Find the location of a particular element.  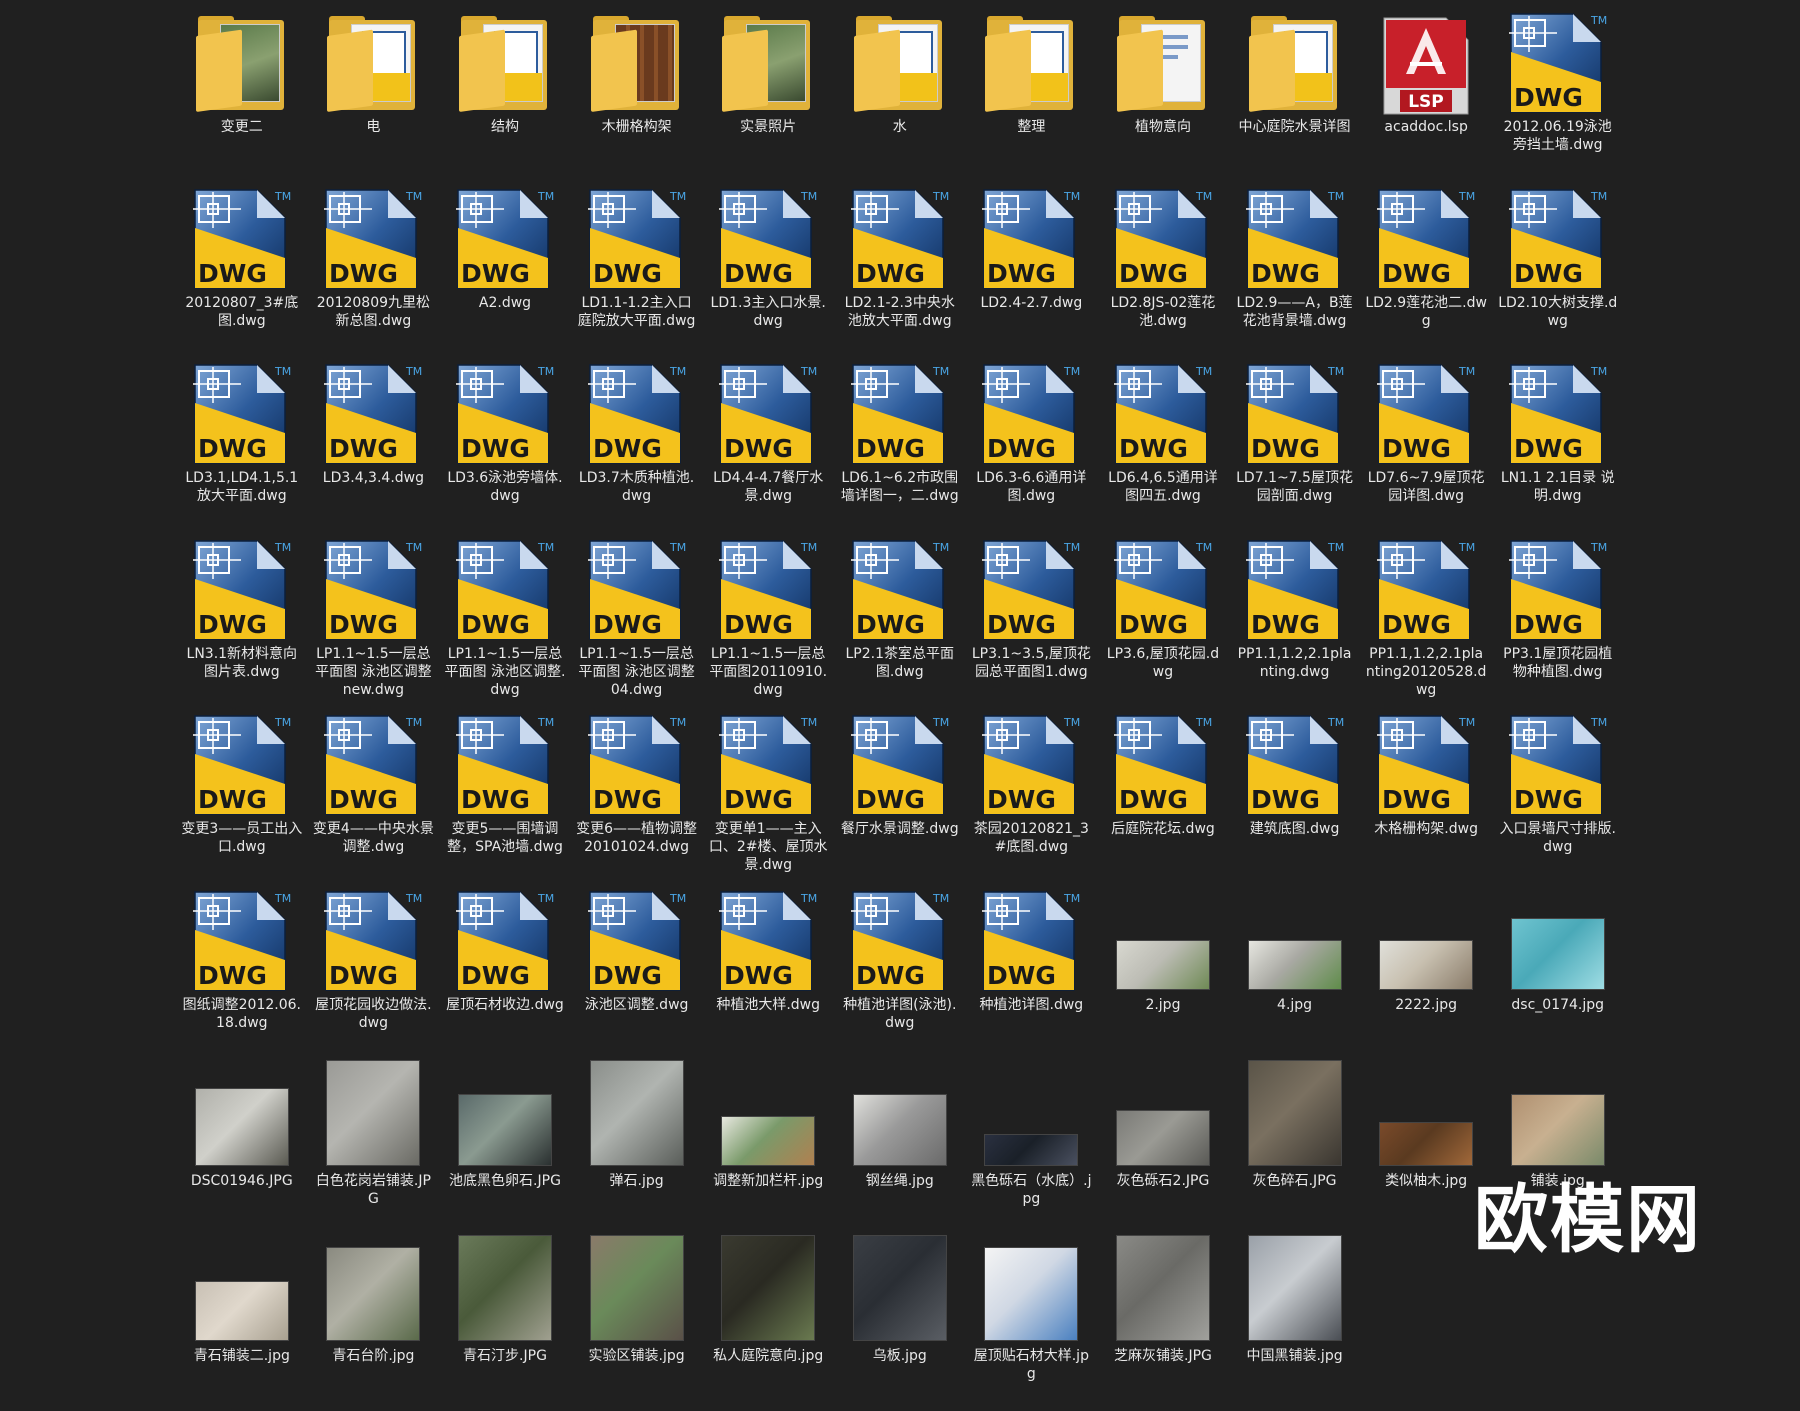

file-item: DWG TM LD3.6泳池旁墙体.dwg is located at coordinates (505, 445).